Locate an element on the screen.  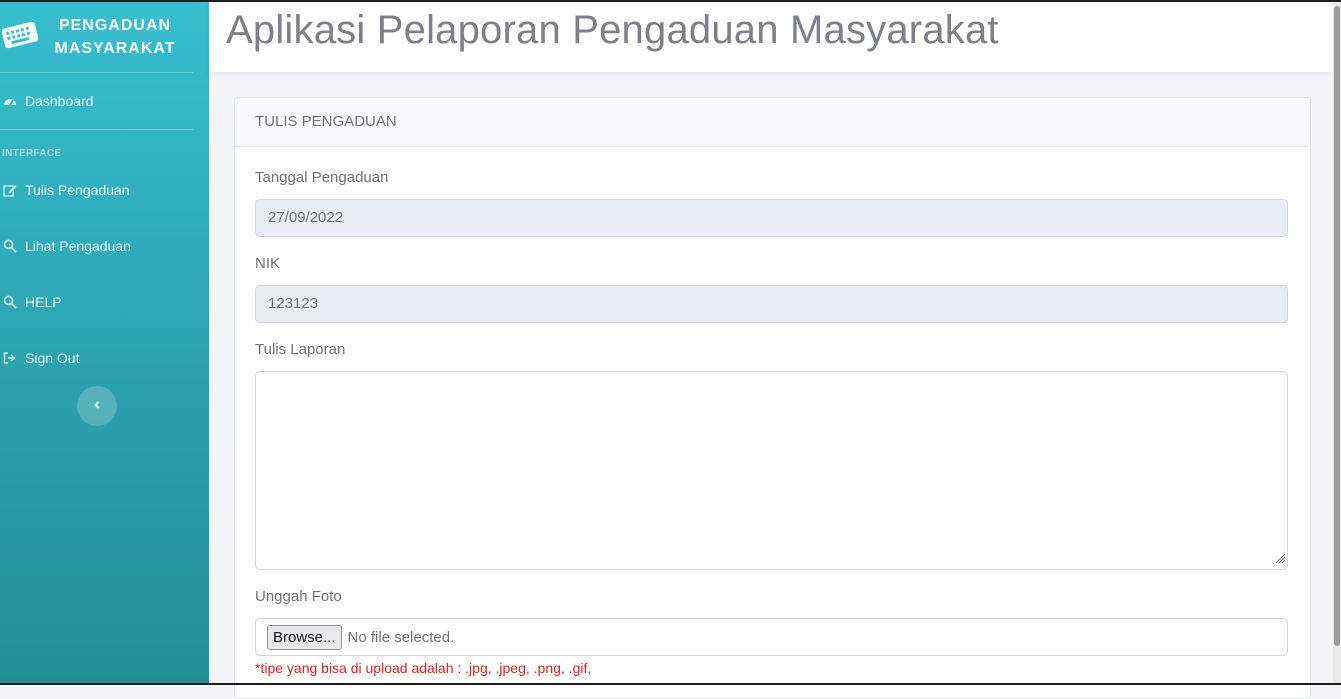
dashboard-icon is located at coordinates (10, 101).